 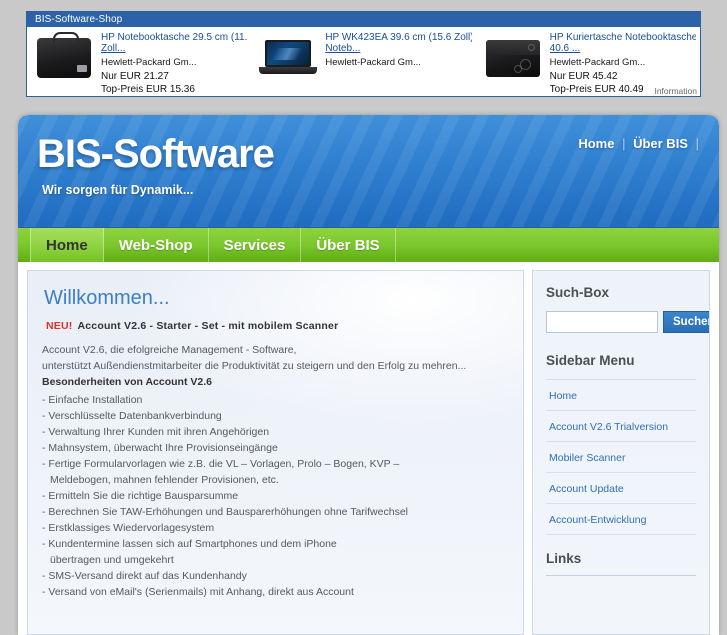 What do you see at coordinates (288, 58) in the screenshot?
I see `laptop-photo` at bounding box center [288, 58].